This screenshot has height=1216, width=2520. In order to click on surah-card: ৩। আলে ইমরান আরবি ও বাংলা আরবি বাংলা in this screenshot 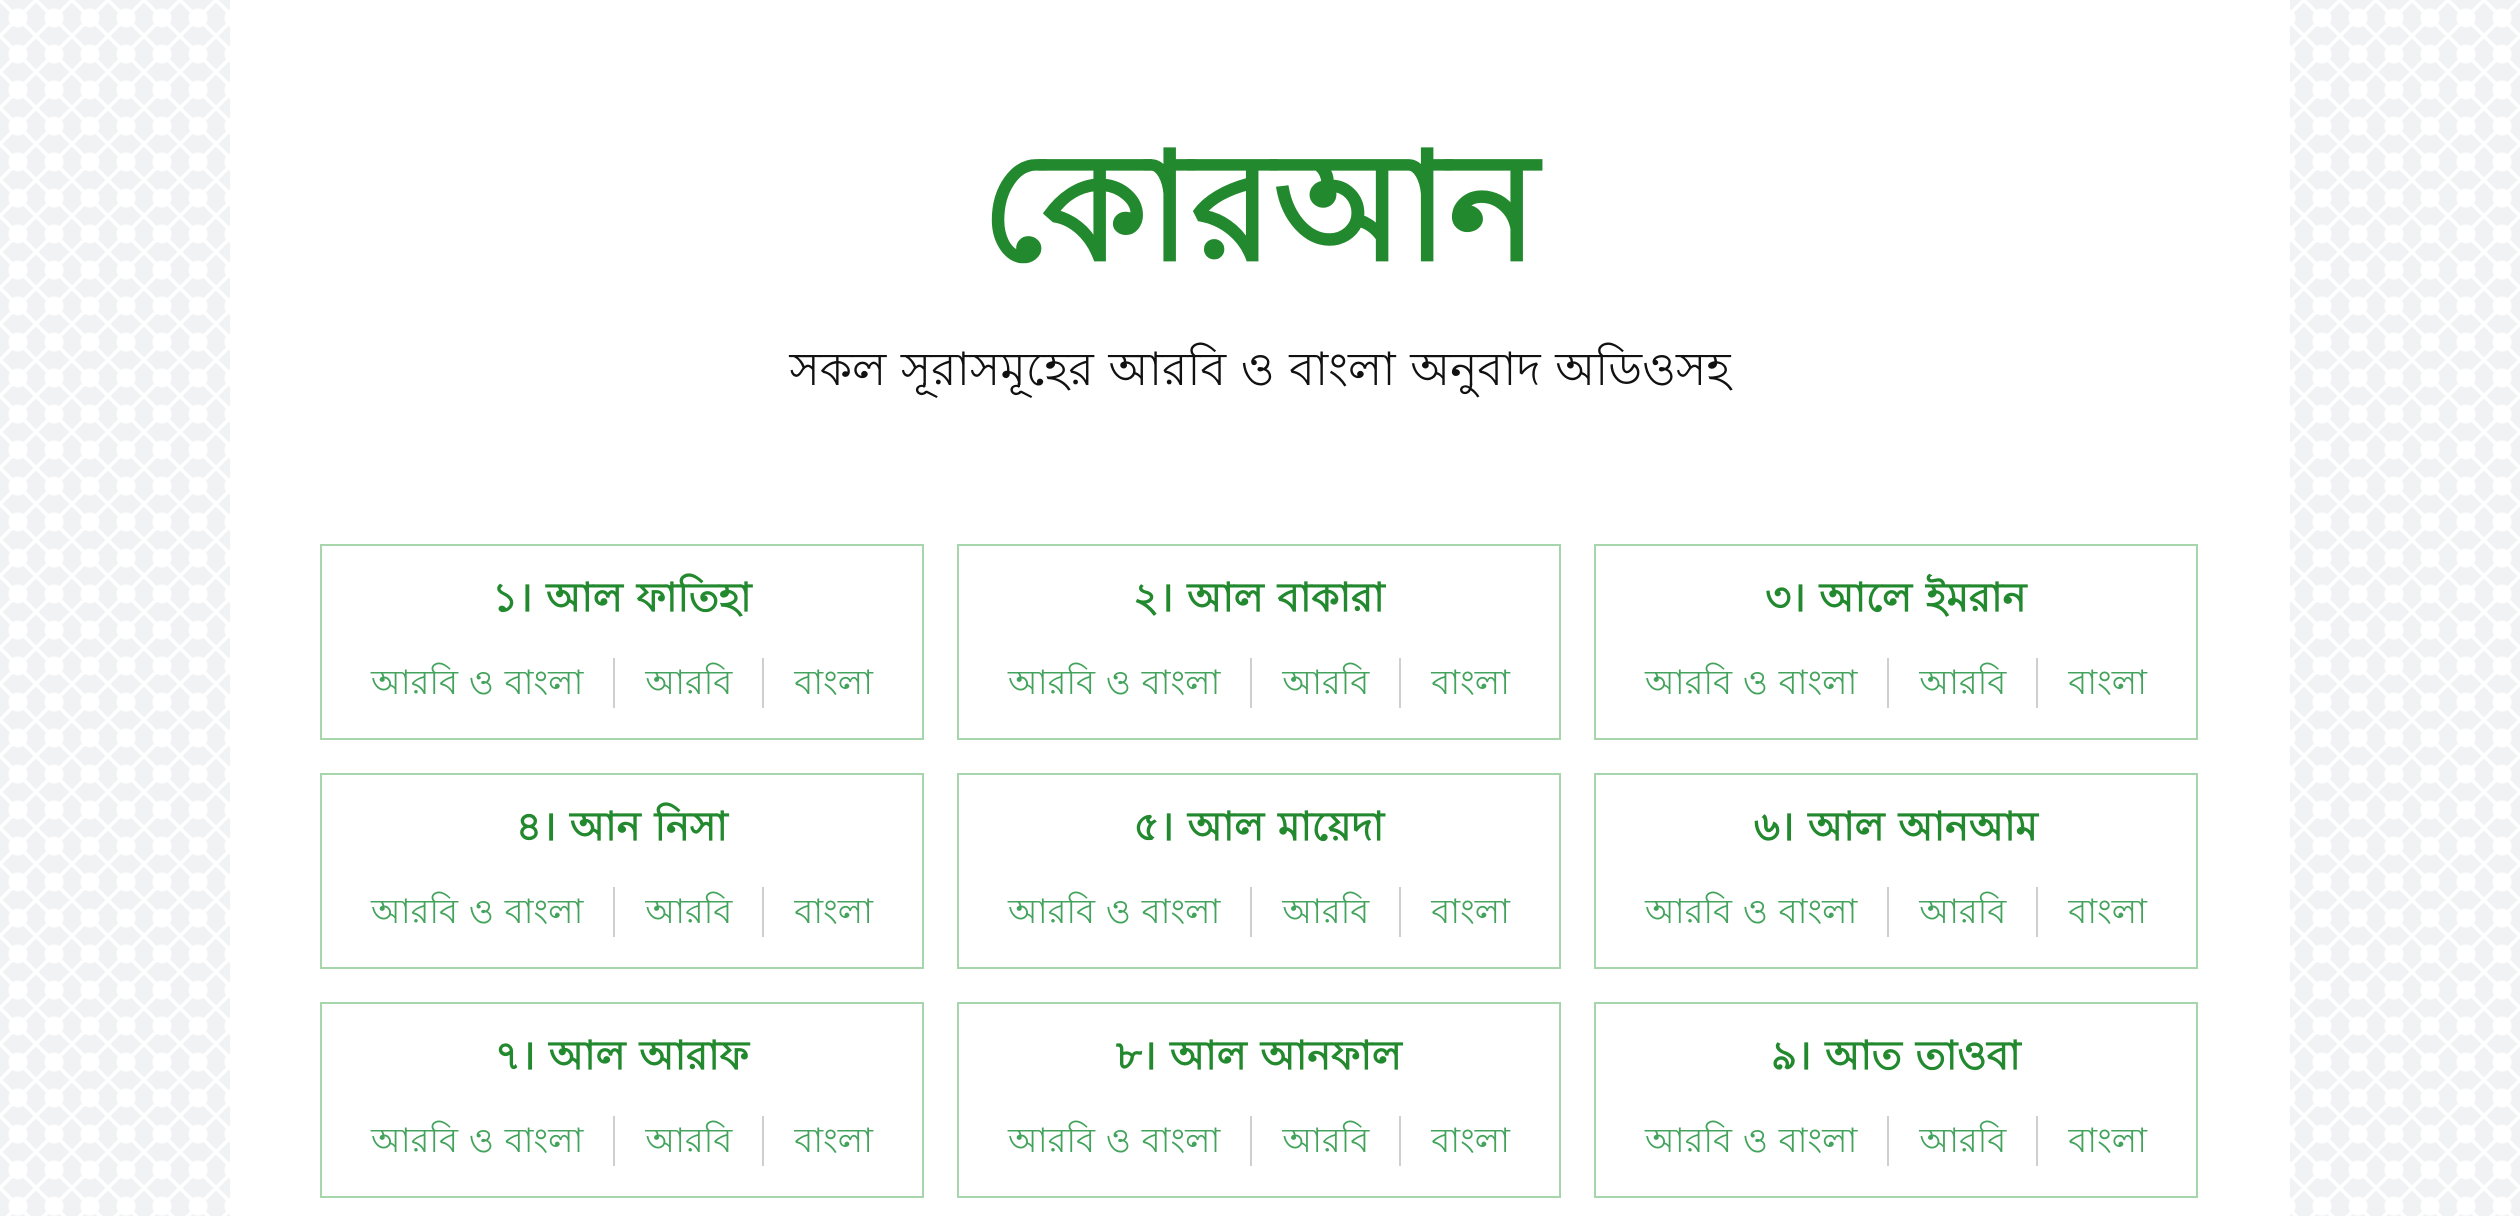, I will do `click(1896, 642)`.